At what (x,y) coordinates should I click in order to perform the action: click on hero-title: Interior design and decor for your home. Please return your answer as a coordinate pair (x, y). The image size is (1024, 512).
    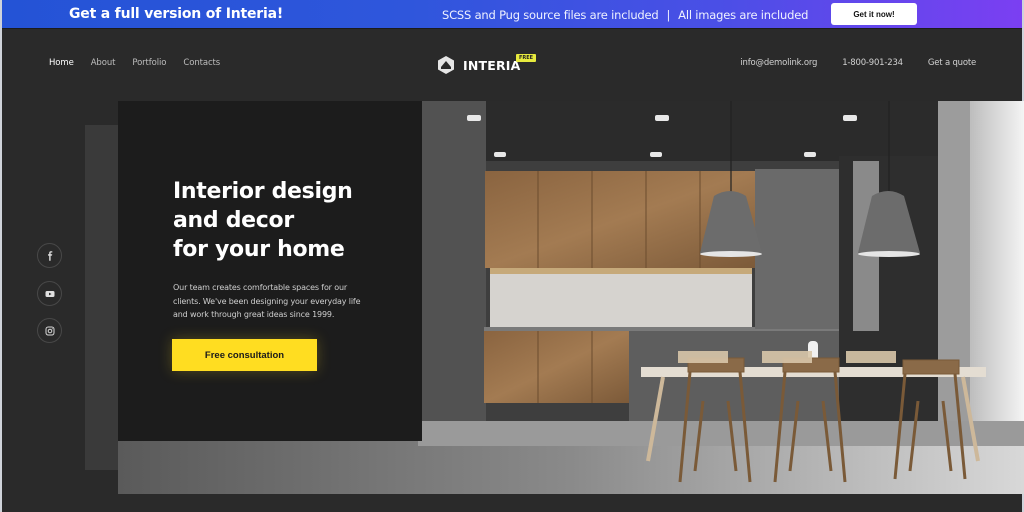
    Looking at the image, I should click on (263, 220).